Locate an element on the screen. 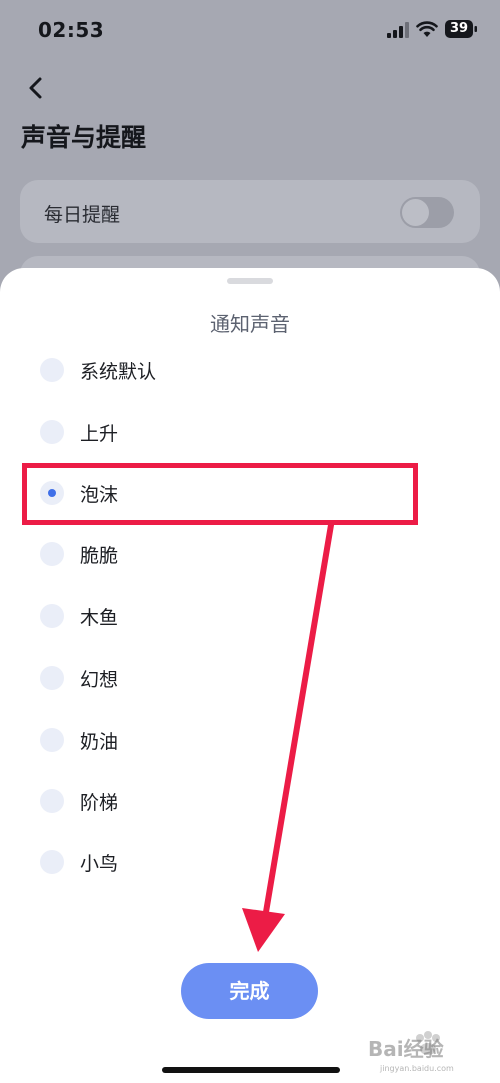 This screenshot has height=1083, width=500. option-label: 奶油 is located at coordinates (99, 742).